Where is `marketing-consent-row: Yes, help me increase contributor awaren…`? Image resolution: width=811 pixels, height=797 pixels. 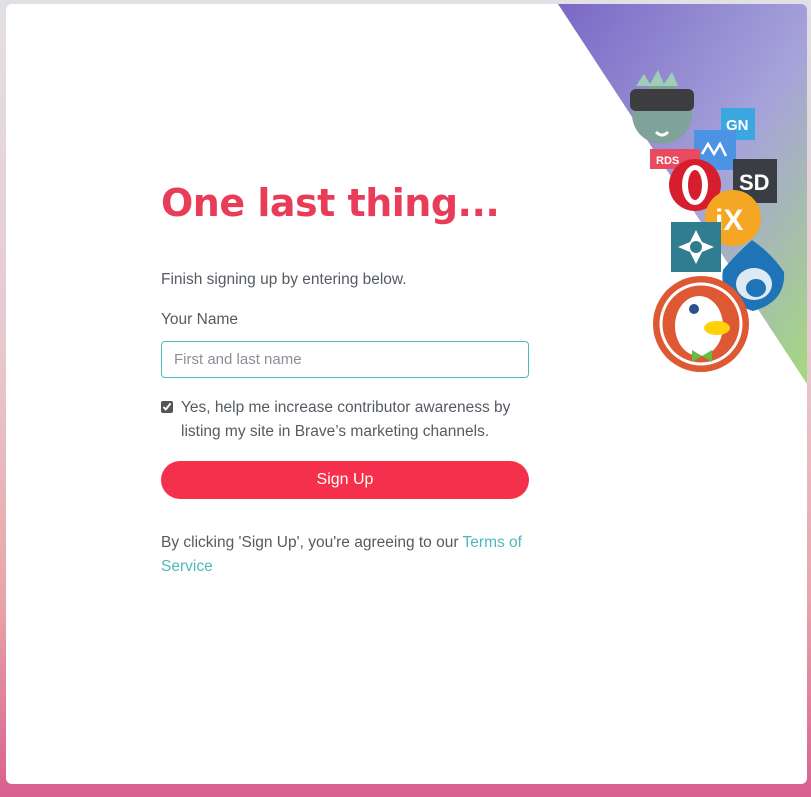
marketing-consent-row: Yes, help me increase contributor awaren… is located at coordinates (345, 420).